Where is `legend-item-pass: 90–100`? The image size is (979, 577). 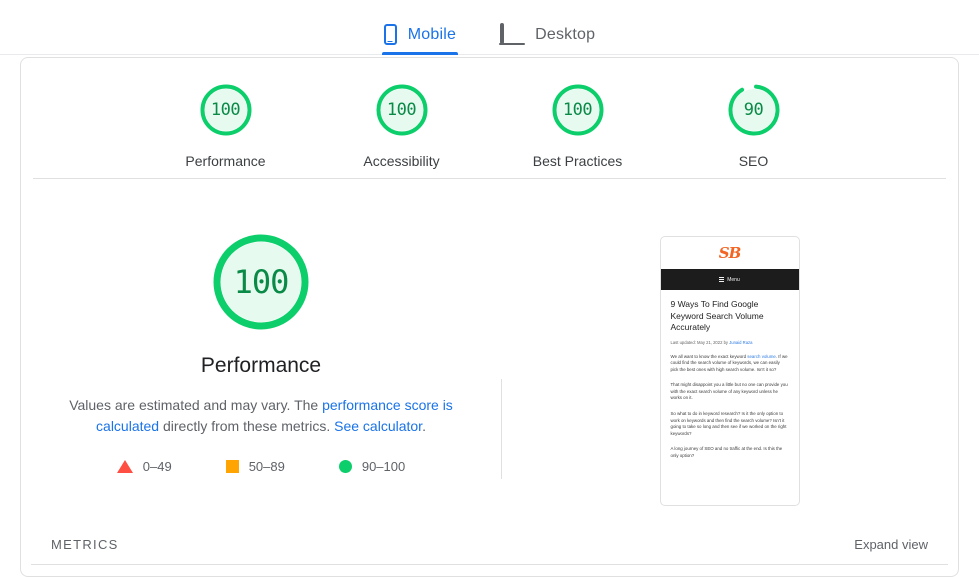 legend-item-pass: 90–100 is located at coordinates (372, 466).